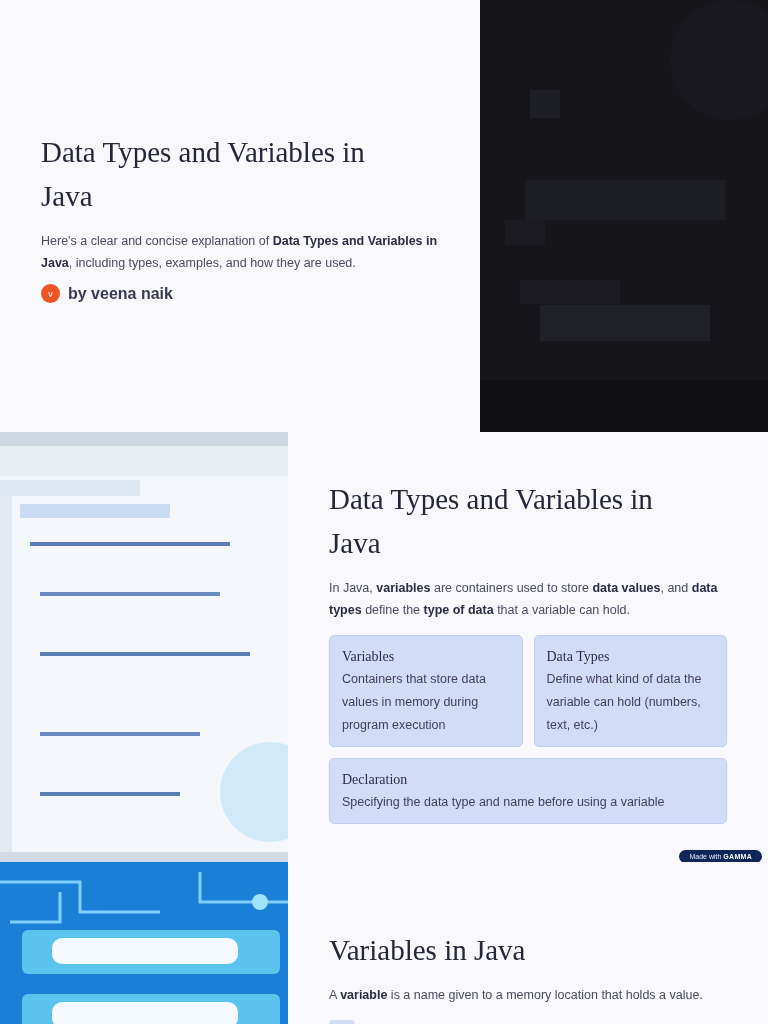 Image resolution: width=768 pixels, height=1024 pixels. Describe the element at coordinates (516, 995) in the screenshot. I see `intro-text: A variable is a name given to a memory location that holds a value.` at that location.